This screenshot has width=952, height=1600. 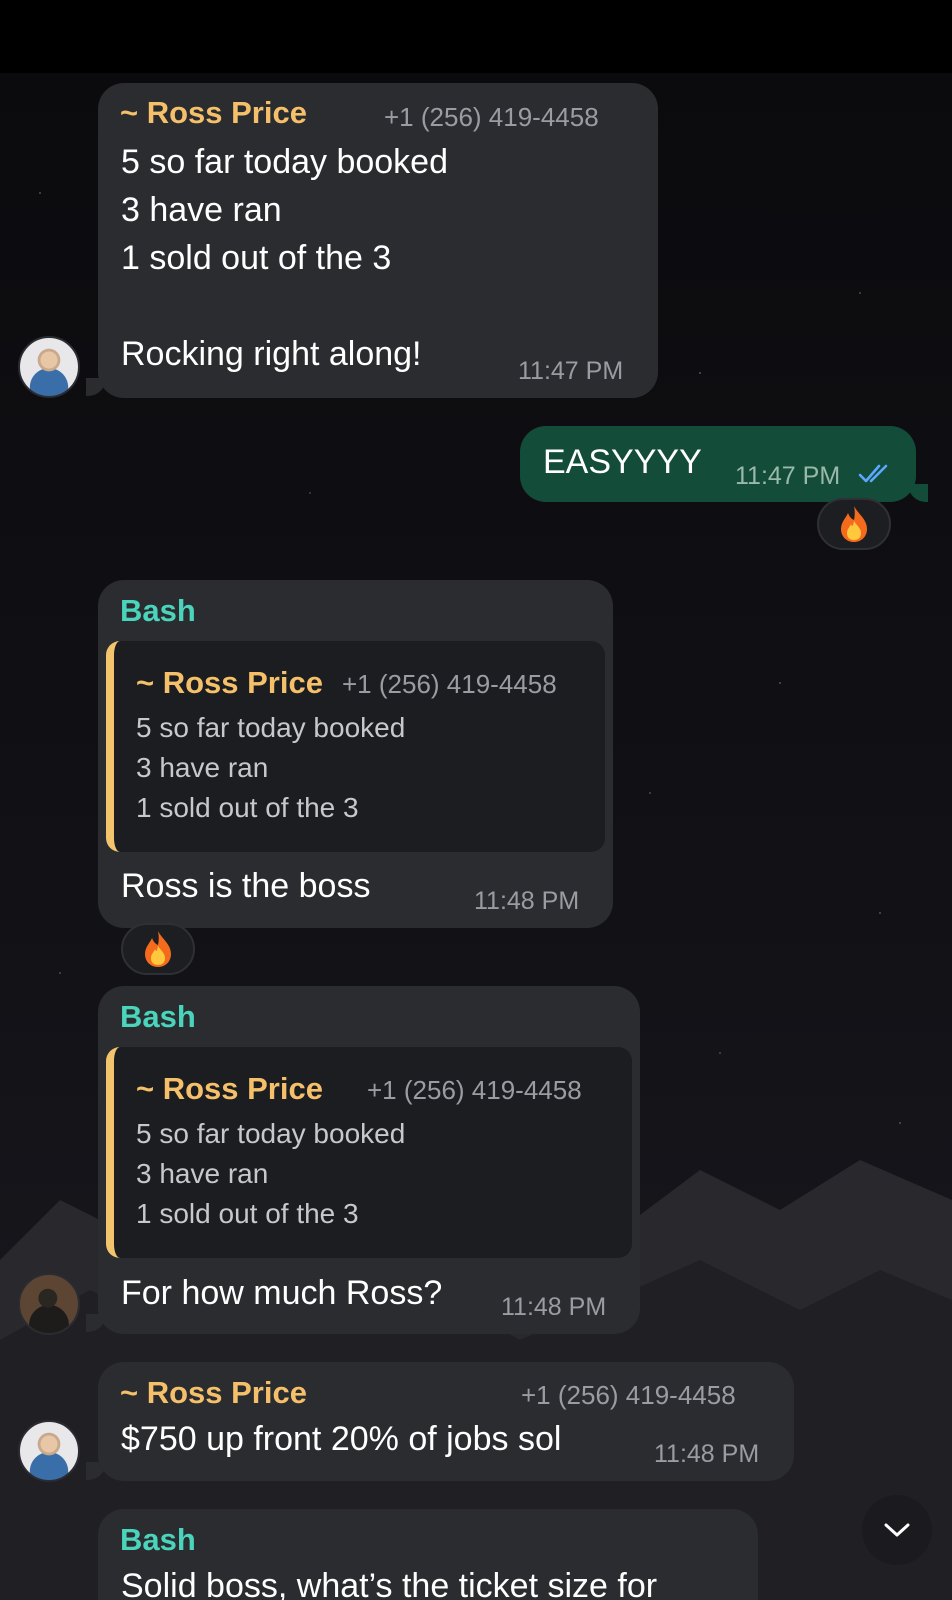 I want to click on double-check-icon, so click(x=873, y=473).